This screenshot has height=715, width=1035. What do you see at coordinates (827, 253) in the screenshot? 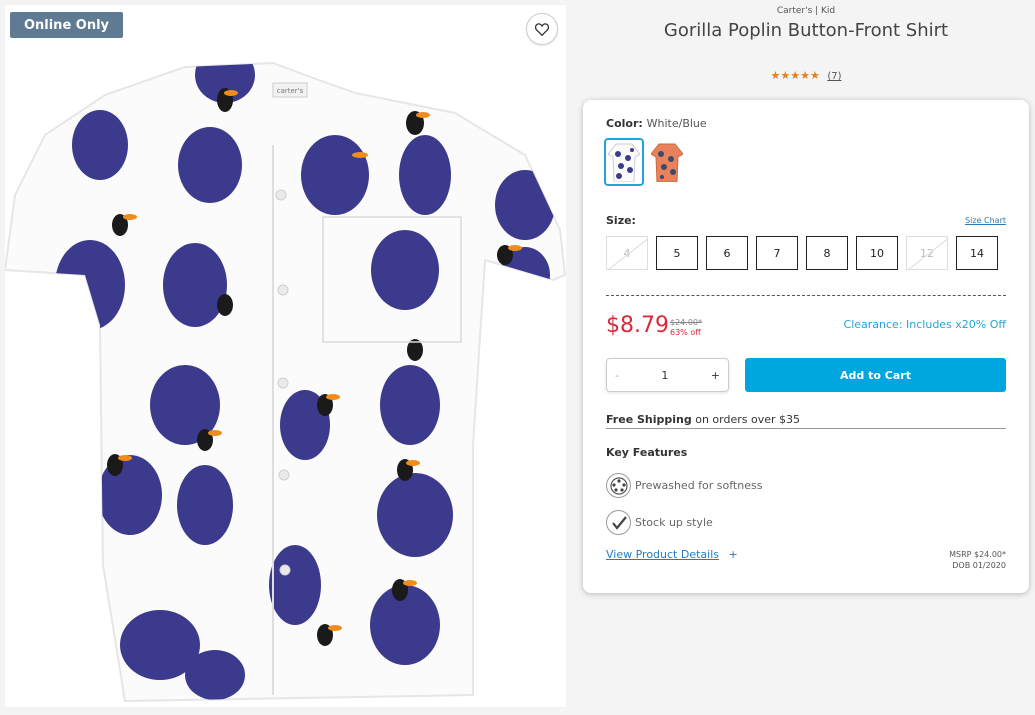
I see `size-option-8: 8` at bounding box center [827, 253].